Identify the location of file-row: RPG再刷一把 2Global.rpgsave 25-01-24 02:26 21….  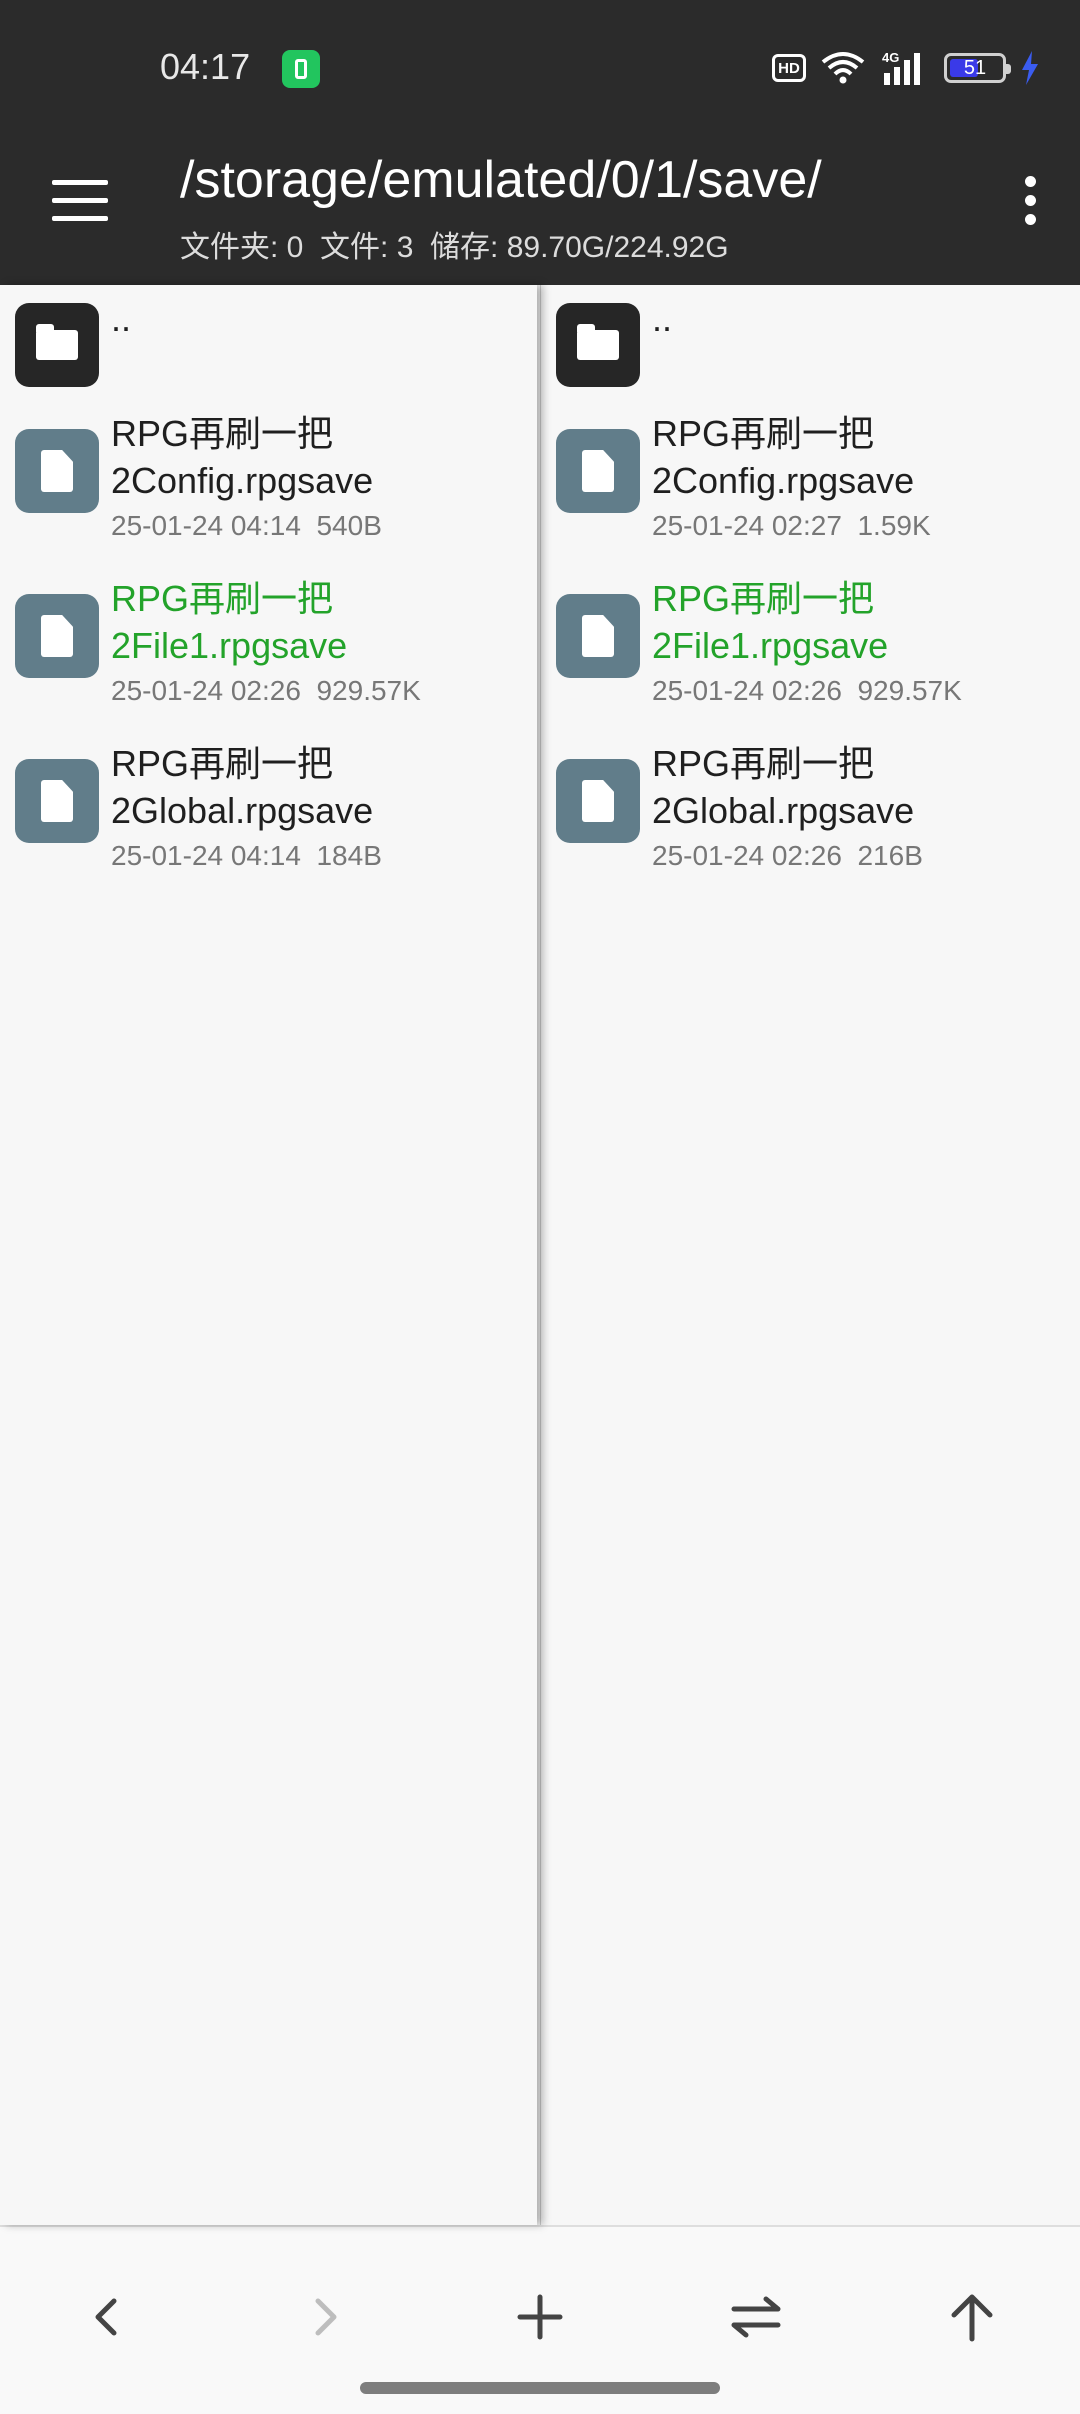
(810, 815).